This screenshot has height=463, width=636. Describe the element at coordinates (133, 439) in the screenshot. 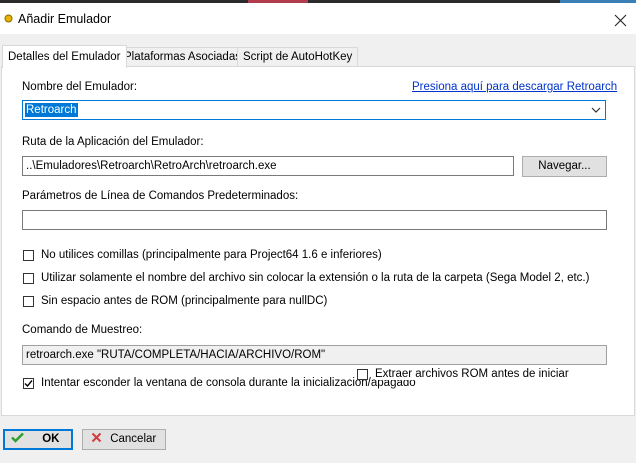

I see `cancel-label: Cancelar` at that location.